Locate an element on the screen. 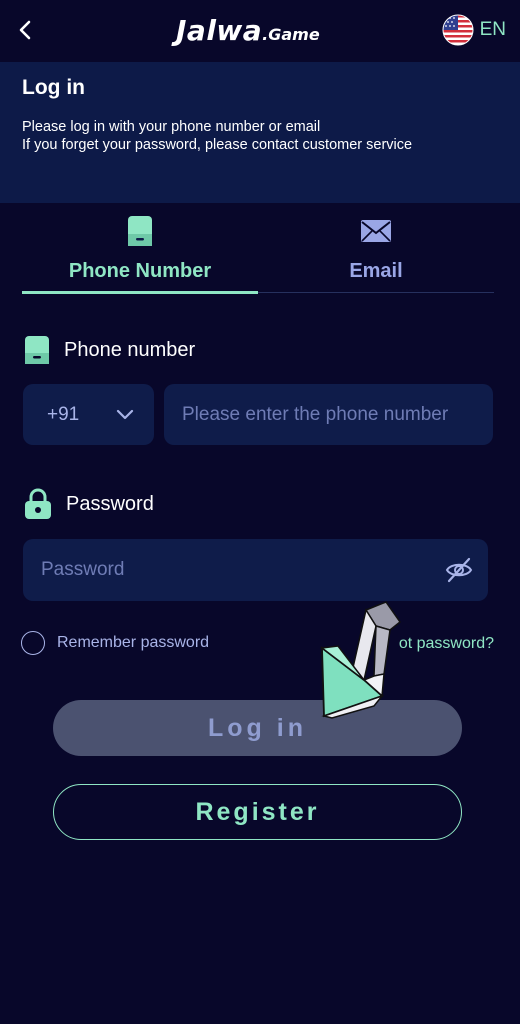 The image size is (520, 1024). password-label: Password is located at coordinates (89, 504).